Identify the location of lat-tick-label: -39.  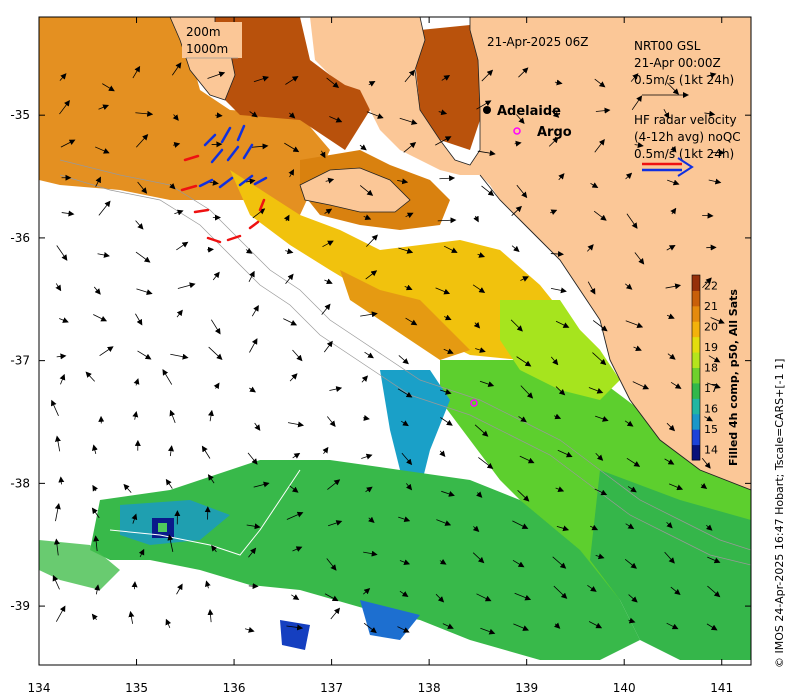
(20, 606).